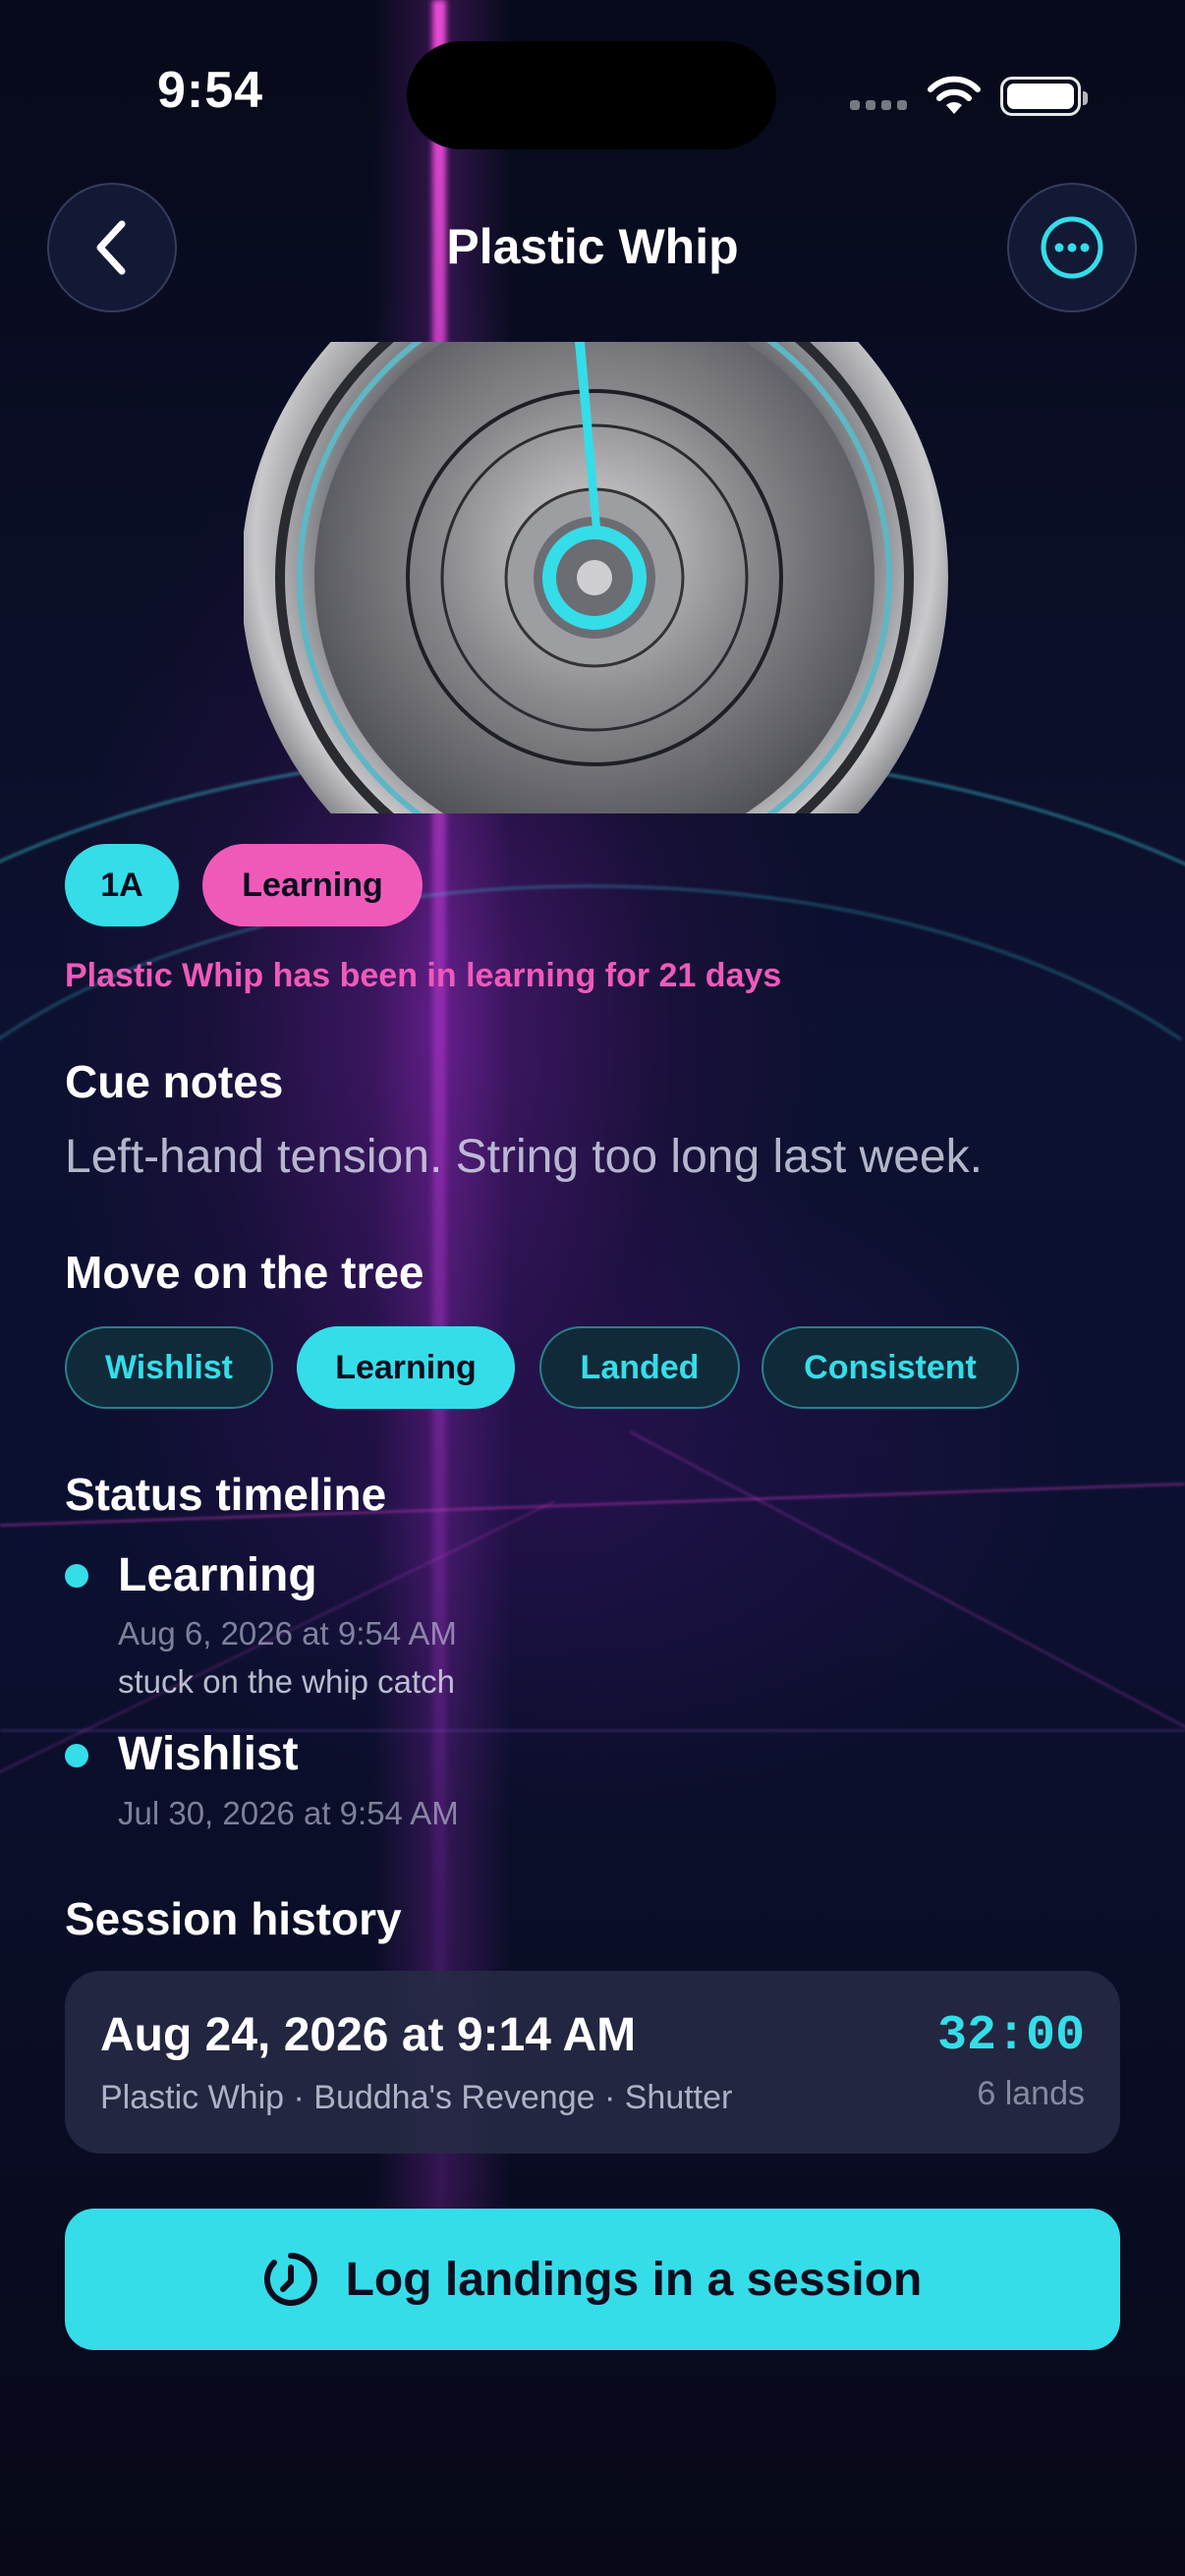 Image resolution: width=1185 pixels, height=2576 pixels. I want to click on timer-icon, so click(290, 2279).